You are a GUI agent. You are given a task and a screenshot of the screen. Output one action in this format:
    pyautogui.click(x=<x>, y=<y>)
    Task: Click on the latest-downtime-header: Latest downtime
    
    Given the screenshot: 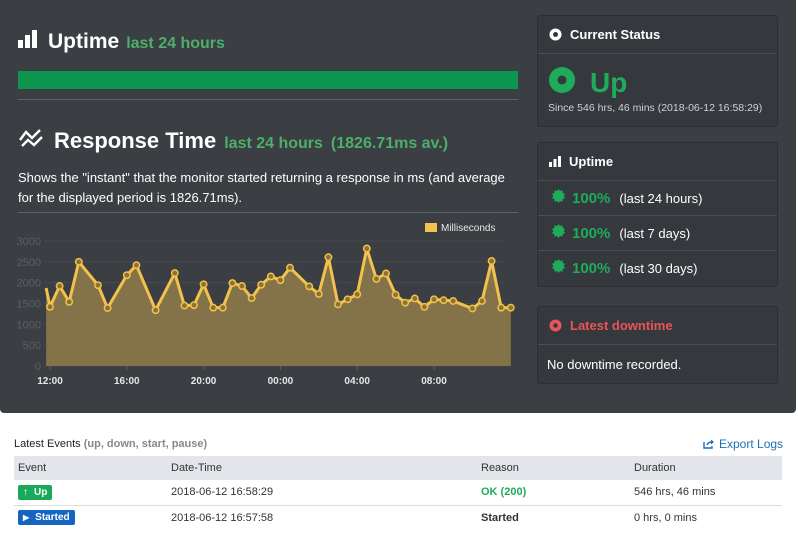 What is the action you would take?
    pyautogui.click(x=657, y=326)
    